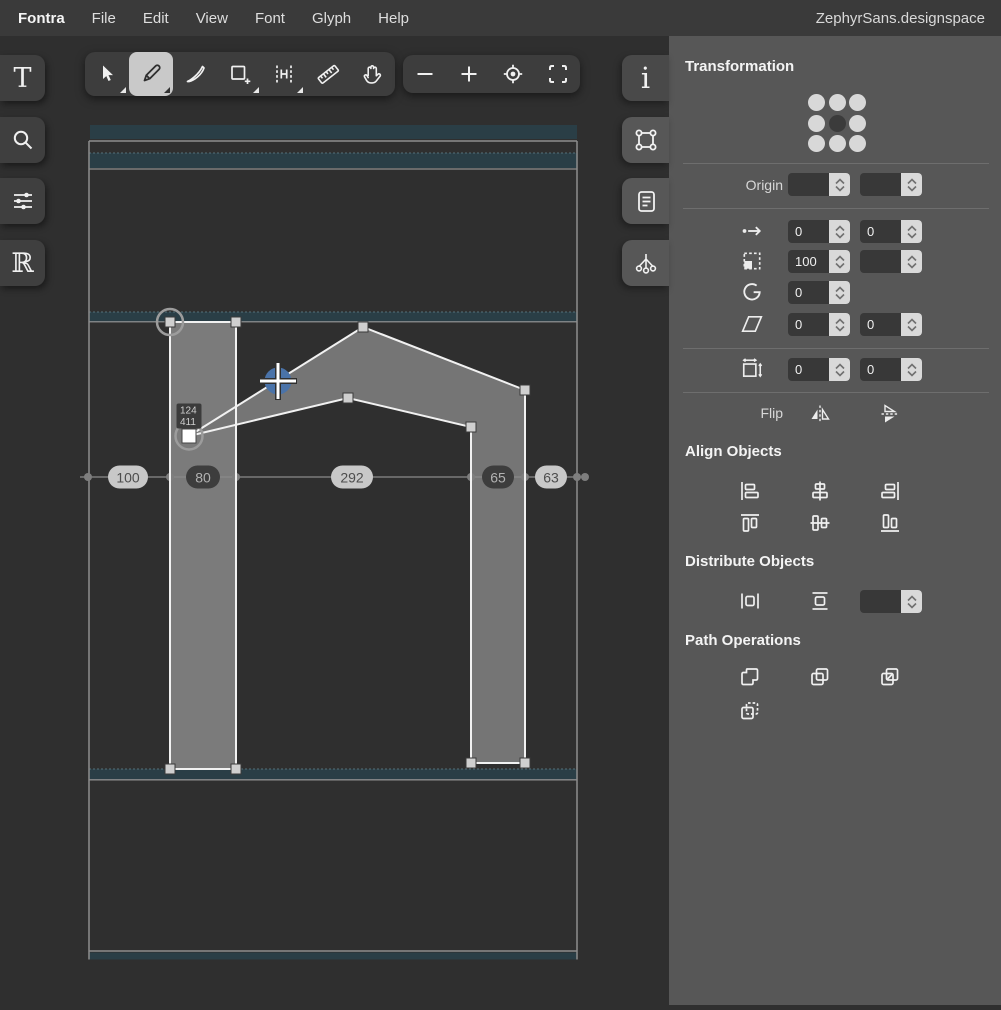 The height and width of the screenshot is (1010, 1001). Describe the element at coordinates (880, 184) in the screenshot. I see `origin-y-value` at that location.